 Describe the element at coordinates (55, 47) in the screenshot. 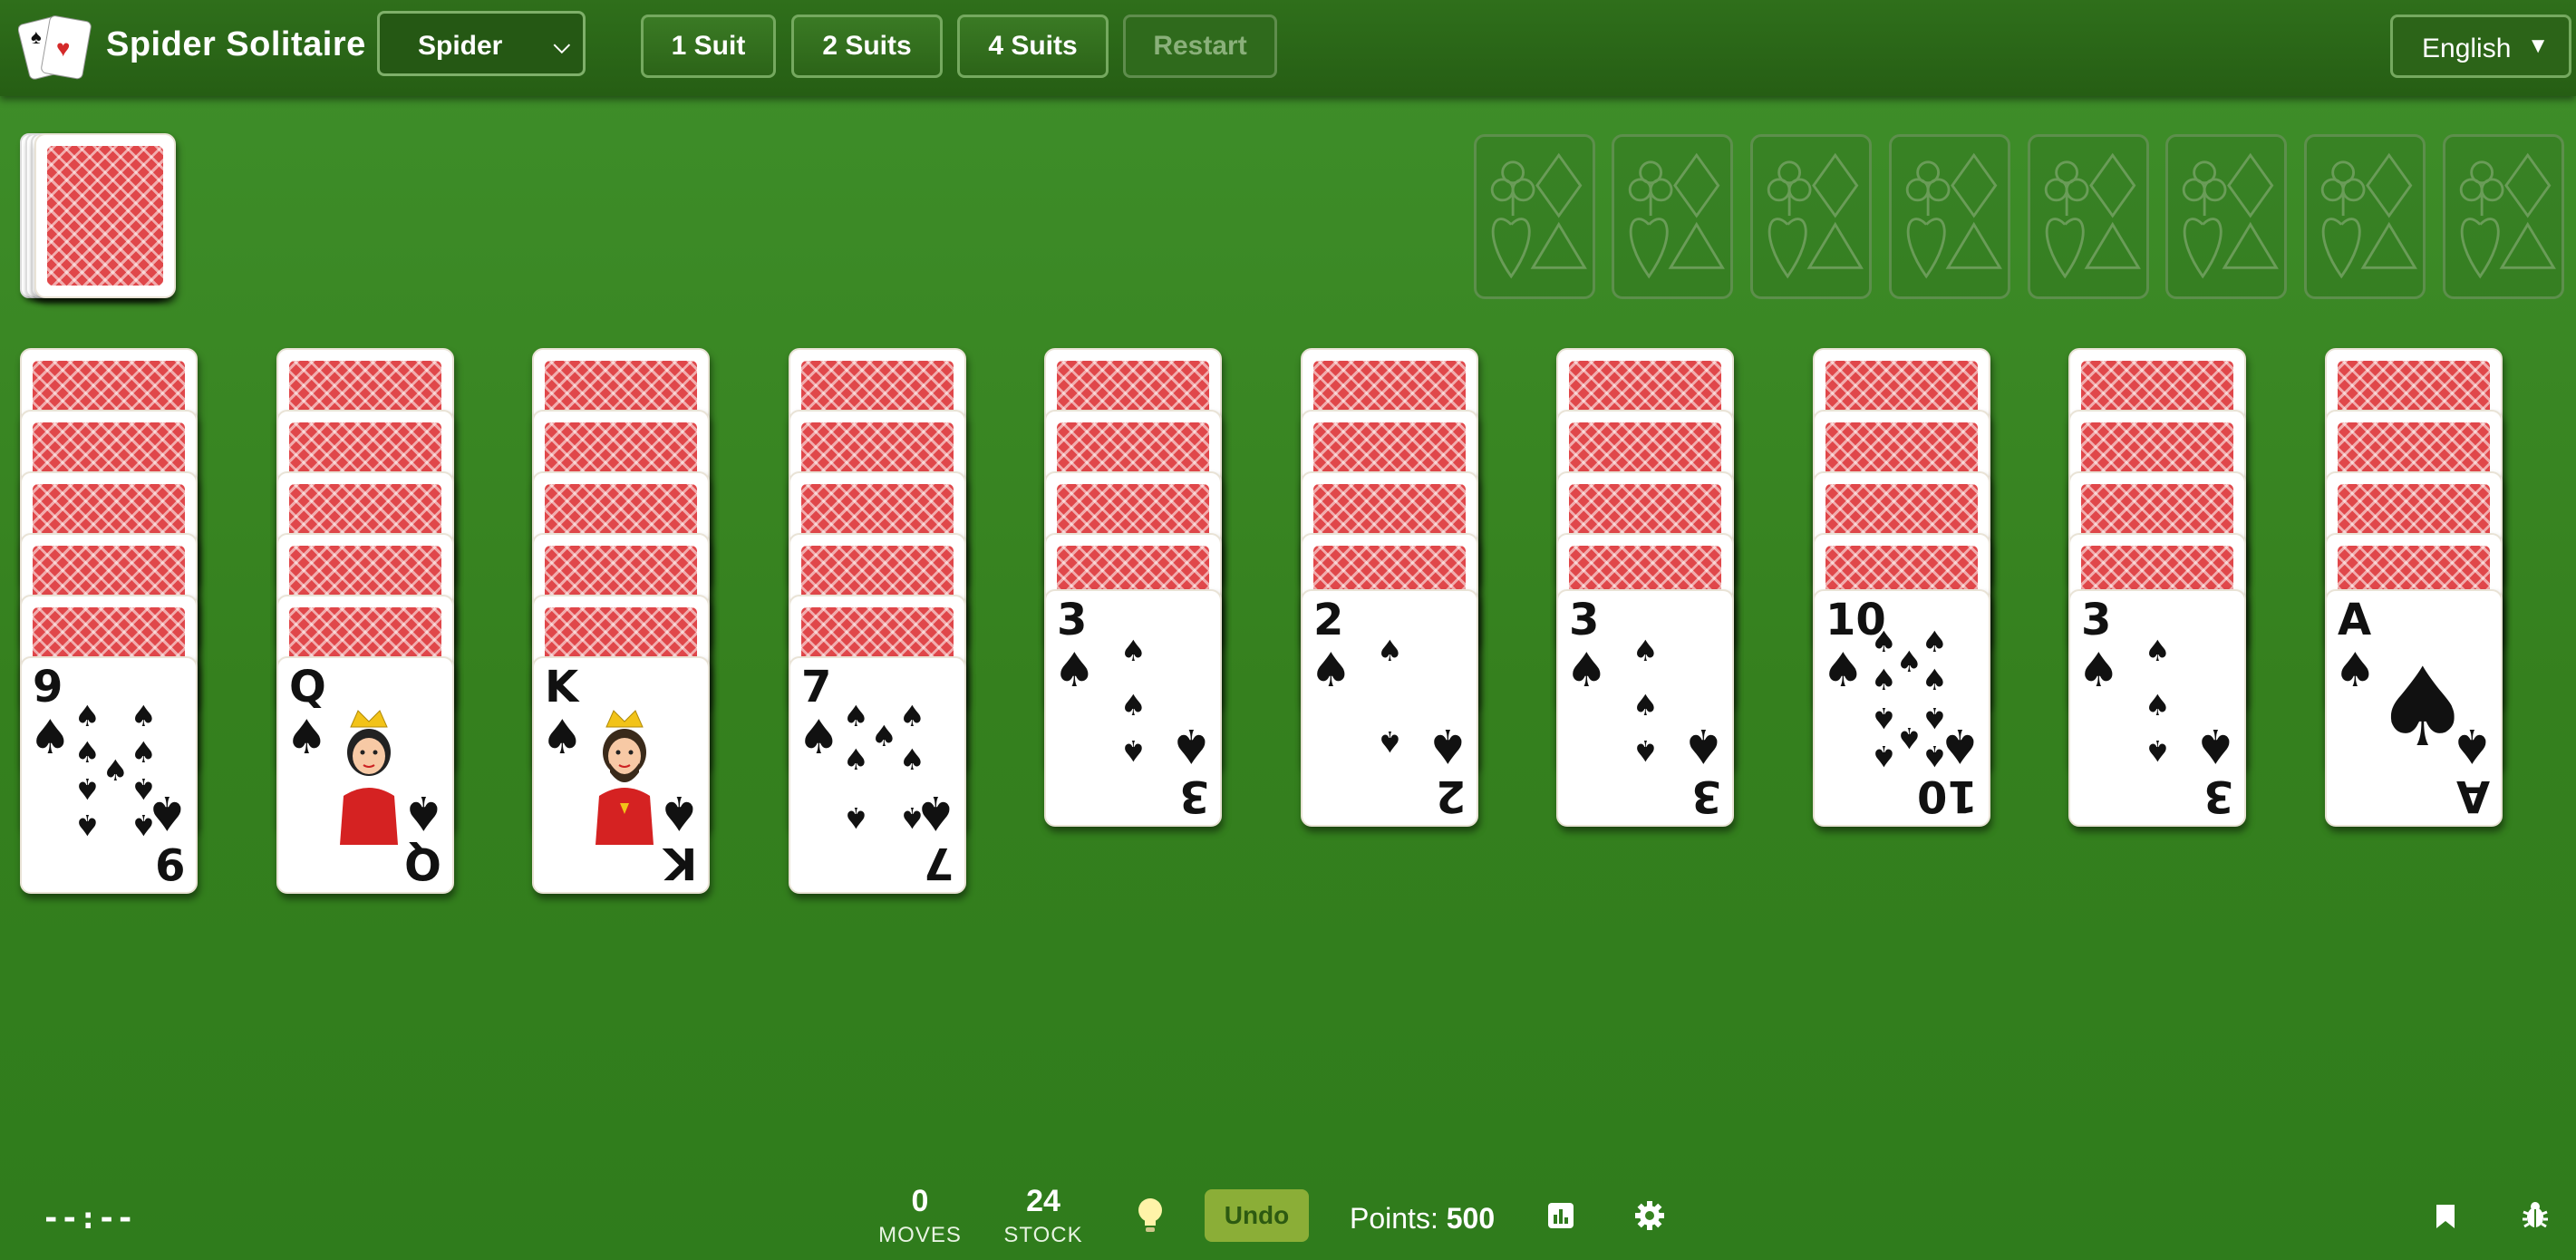

I see `app-logo-icon: ♠ ♥` at that location.